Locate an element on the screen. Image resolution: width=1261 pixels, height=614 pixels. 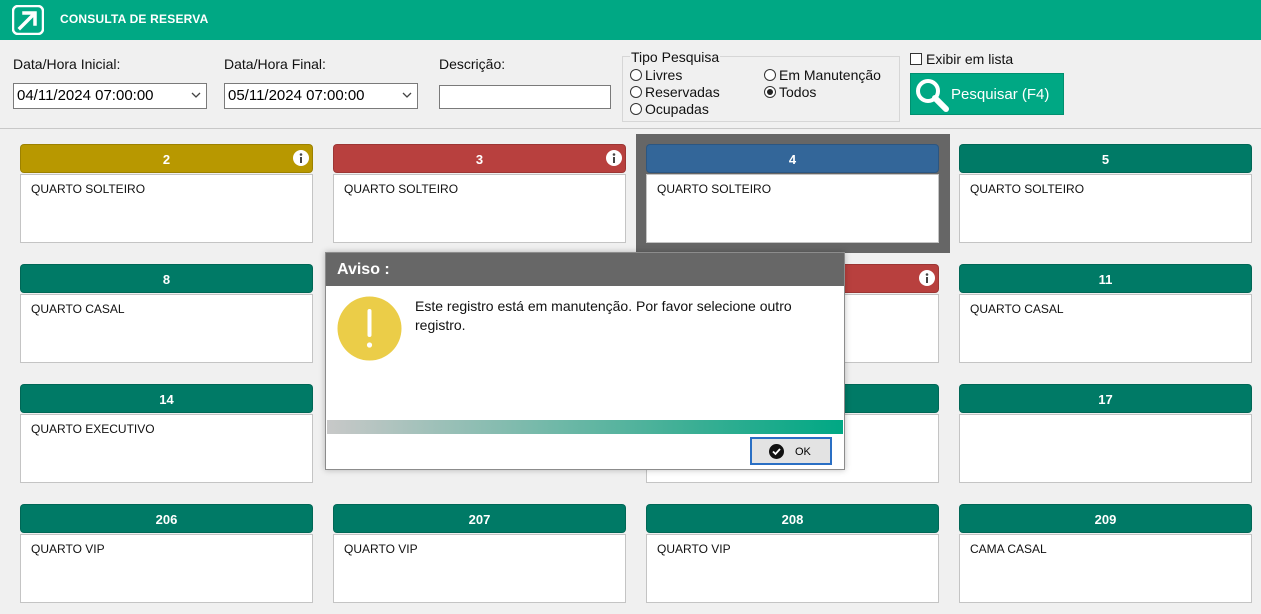
ok-button: OK is located at coordinates (791, 451).